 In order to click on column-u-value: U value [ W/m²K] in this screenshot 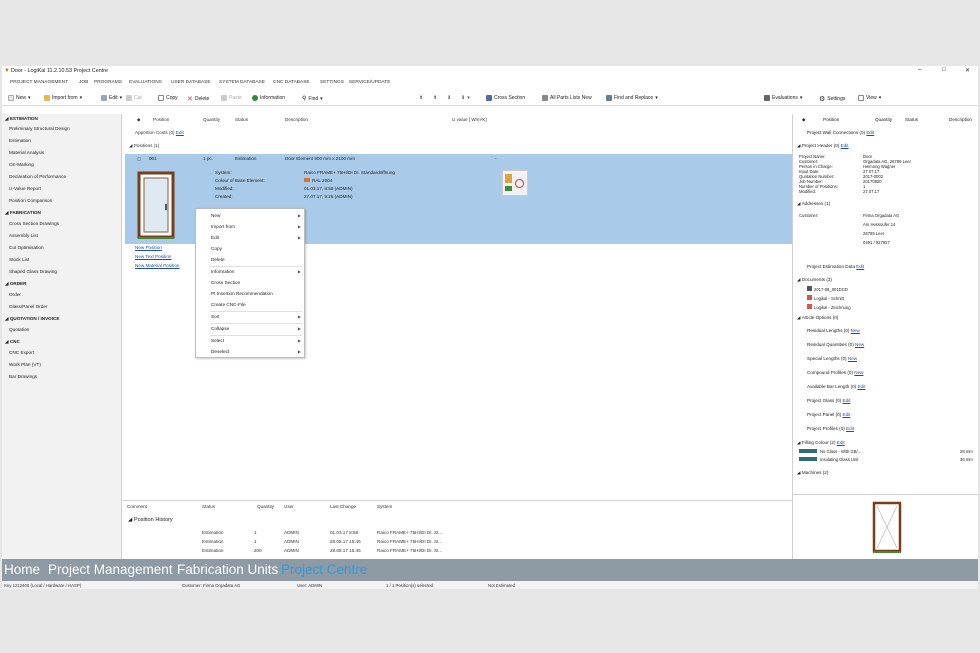, I will do `click(469, 119)`.